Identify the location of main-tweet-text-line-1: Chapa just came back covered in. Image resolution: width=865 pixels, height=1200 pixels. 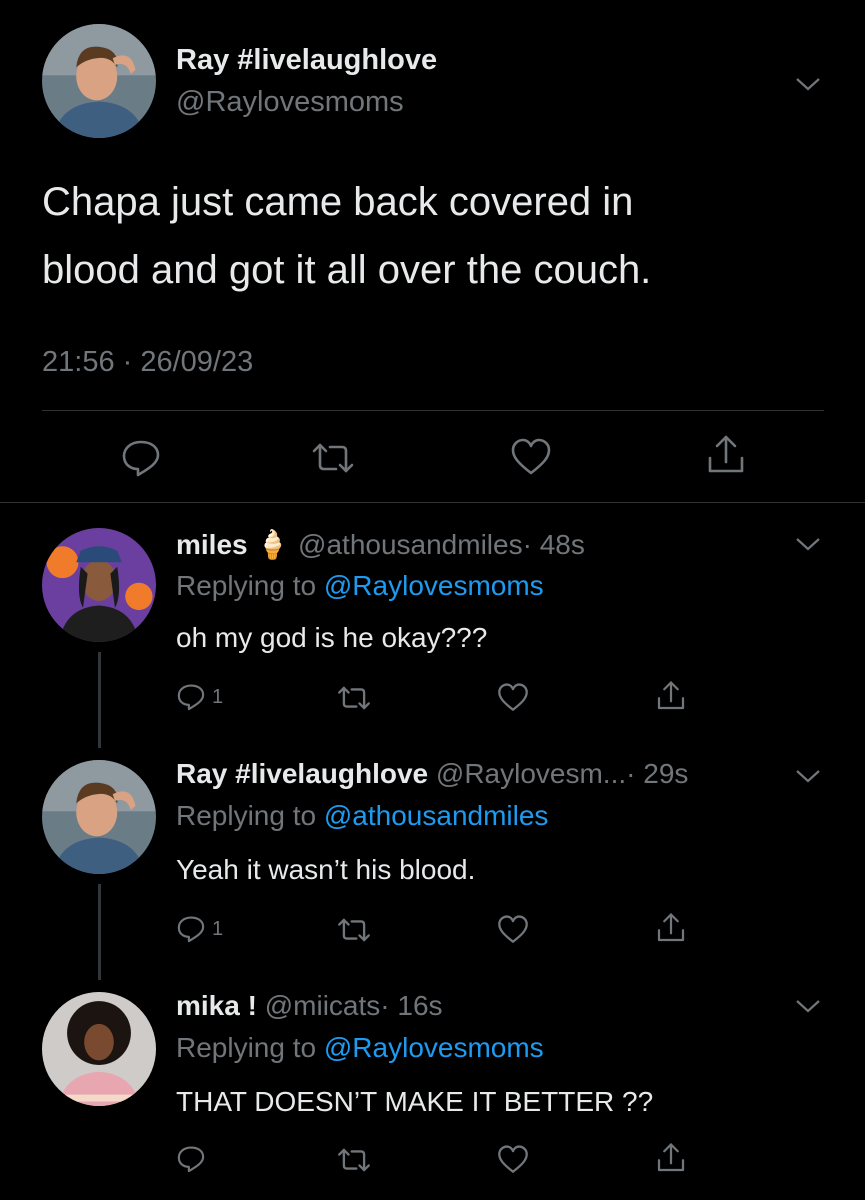
(338, 202).